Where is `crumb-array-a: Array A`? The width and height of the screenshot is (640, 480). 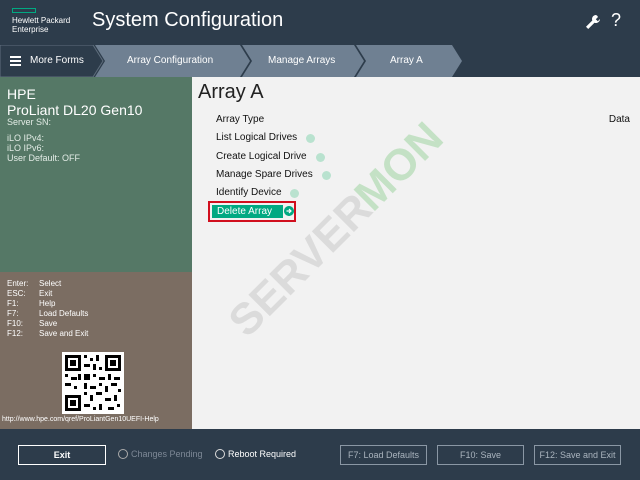 crumb-array-a: Array A is located at coordinates (406, 60).